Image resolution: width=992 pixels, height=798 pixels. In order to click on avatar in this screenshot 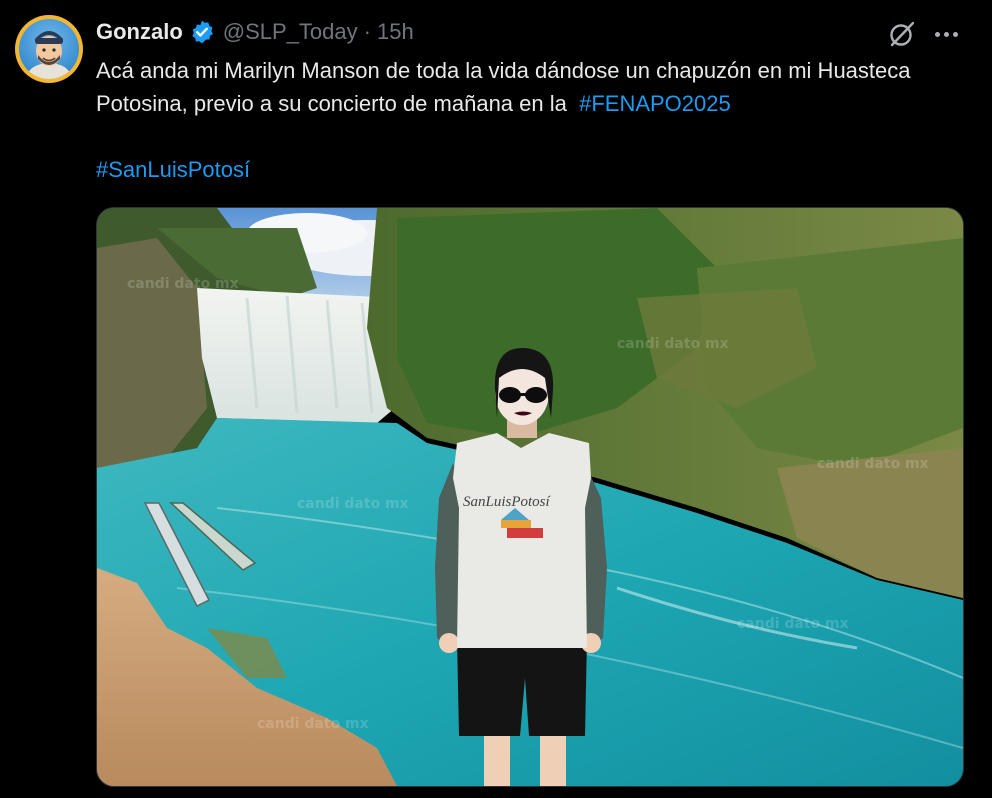, I will do `click(49, 49)`.